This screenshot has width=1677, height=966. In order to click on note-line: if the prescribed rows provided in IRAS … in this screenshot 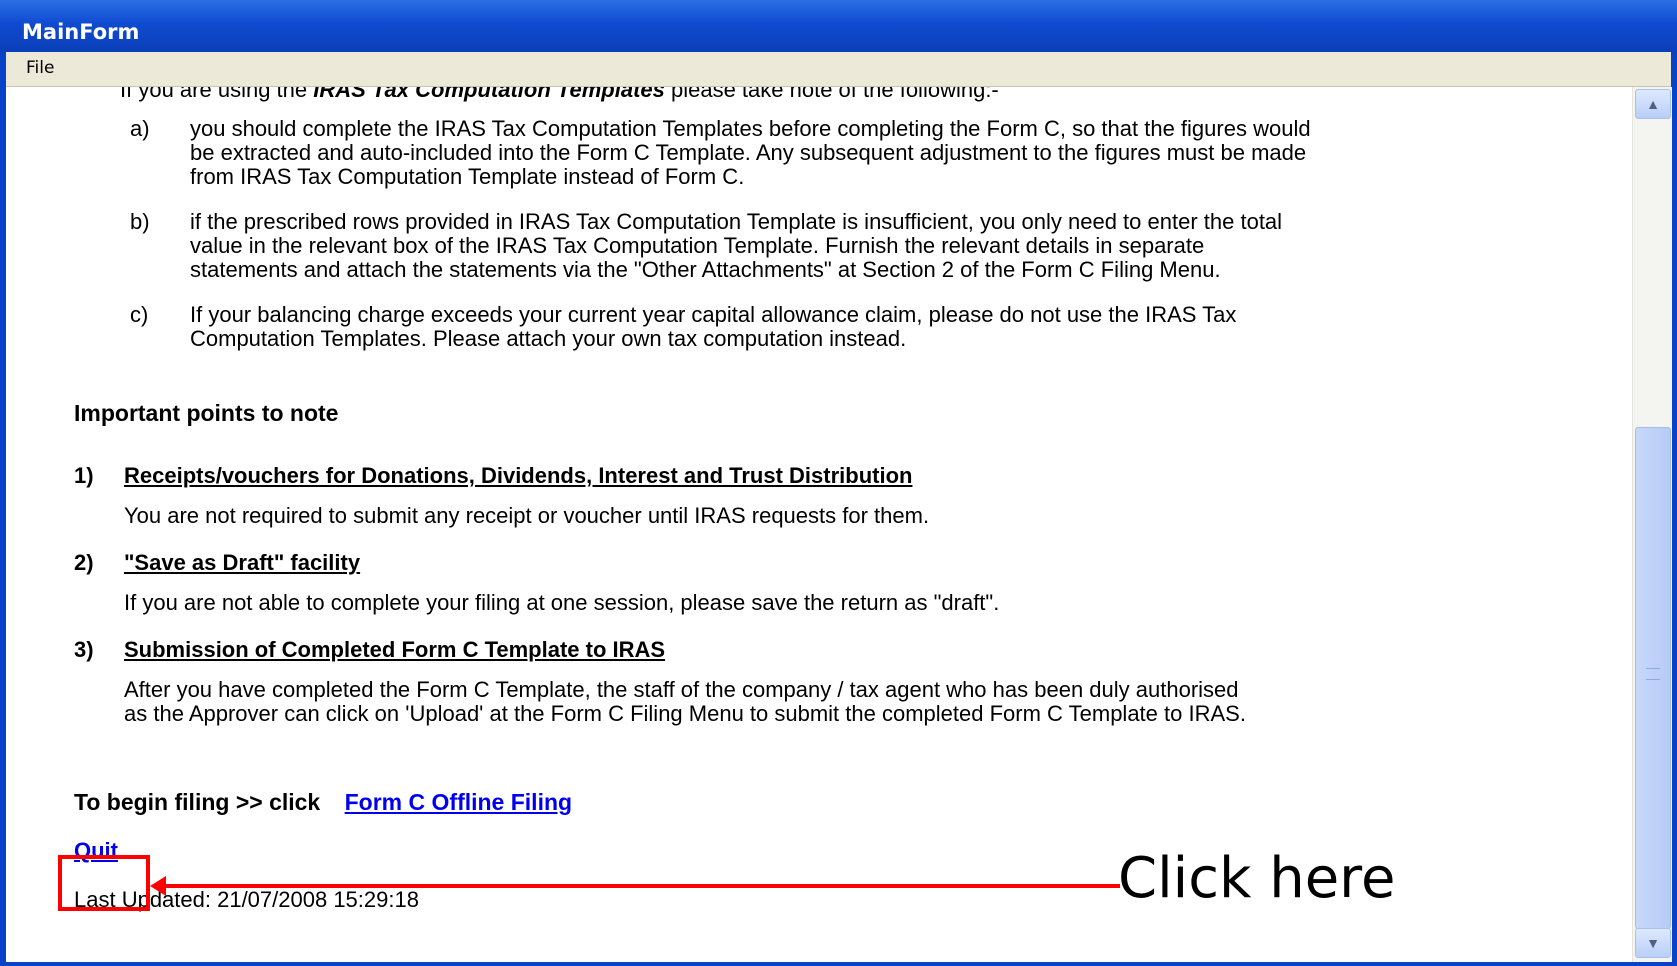, I will do `click(736, 221)`.